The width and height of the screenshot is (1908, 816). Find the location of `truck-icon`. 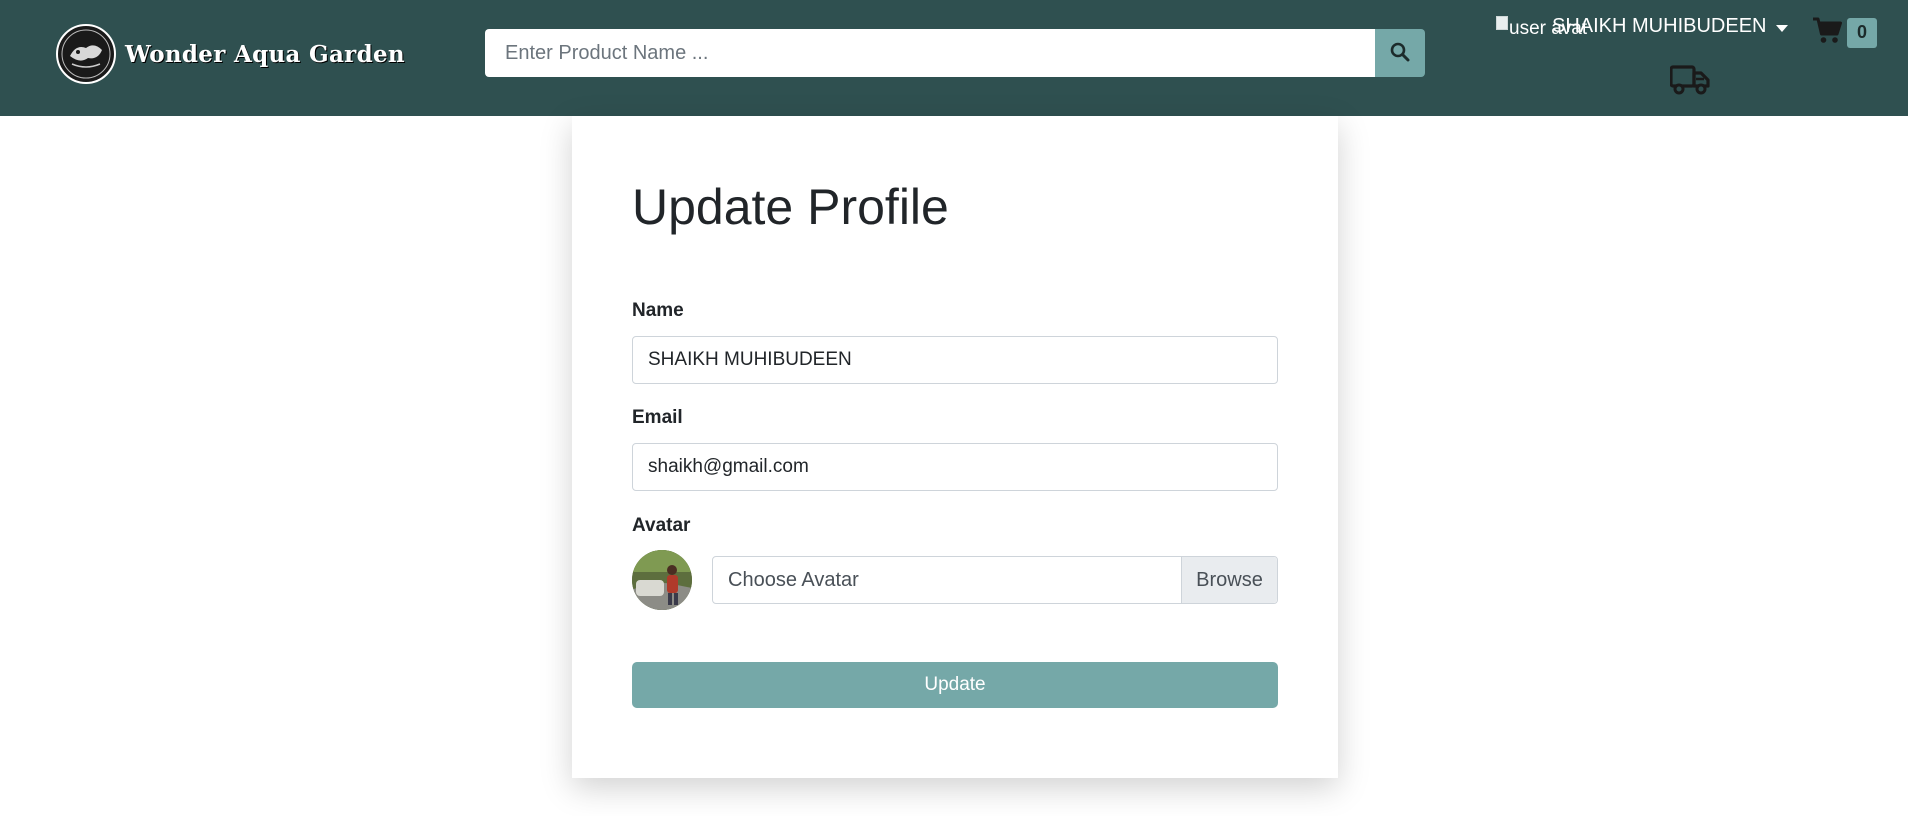

truck-icon is located at coordinates (1689, 82).